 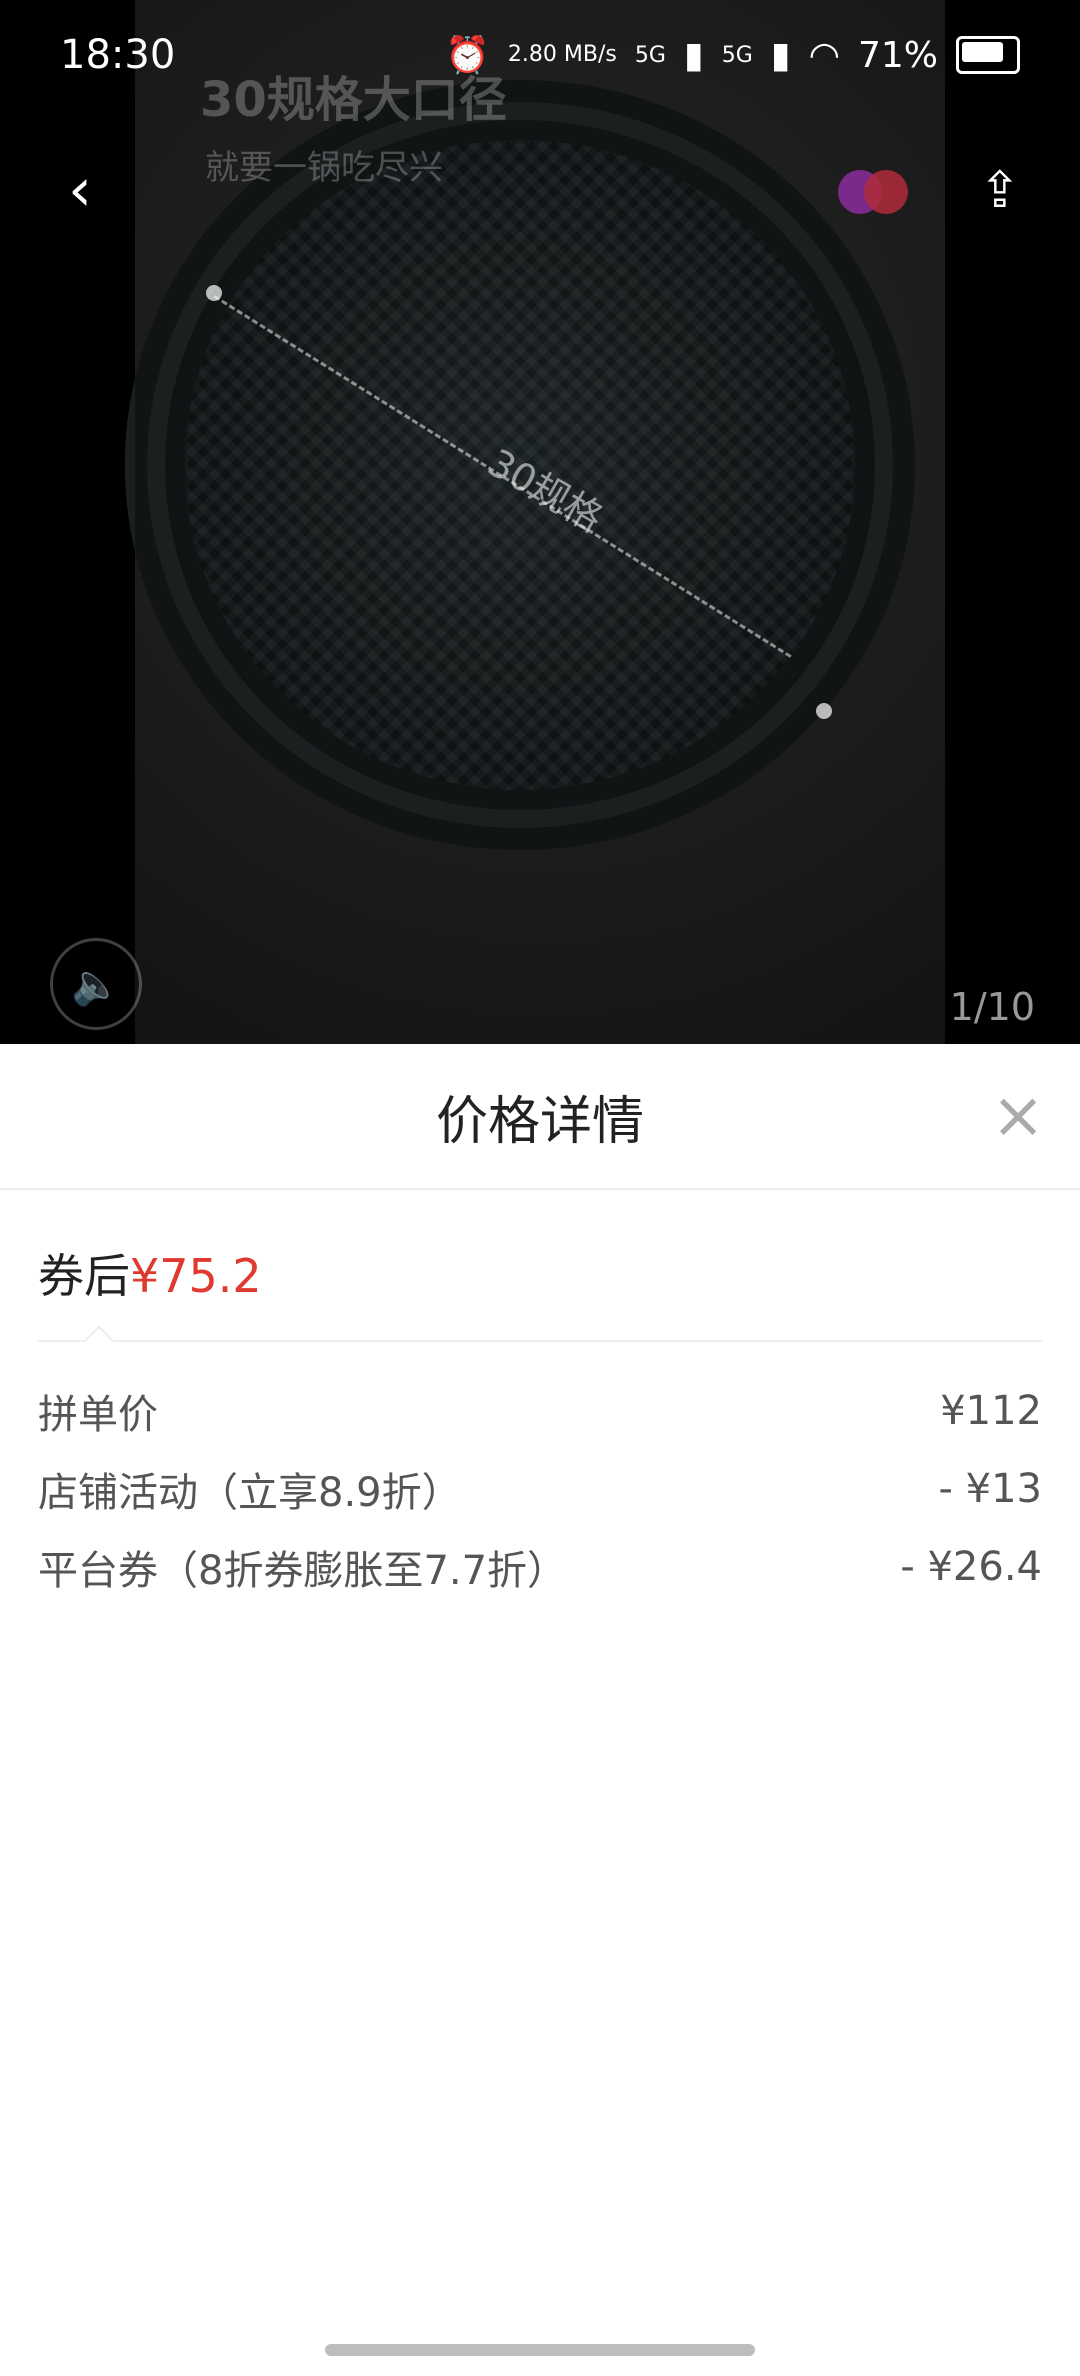 I want to click on signal-5g-2: 5G, so click(x=737, y=55).